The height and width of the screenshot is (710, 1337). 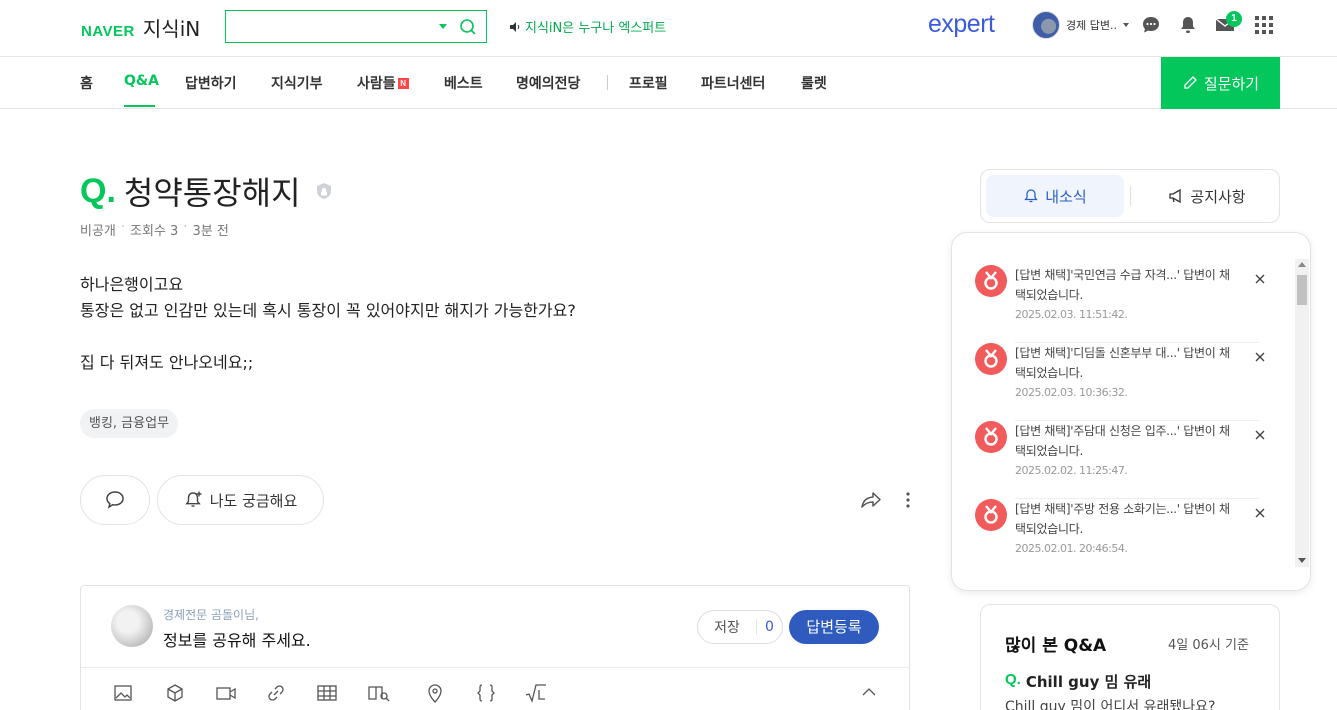 I want to click on notification-message: [답변 채택]'주담대 신청은 입주...' 답변이 채택되었습니다., so click(x=1122, y=441).